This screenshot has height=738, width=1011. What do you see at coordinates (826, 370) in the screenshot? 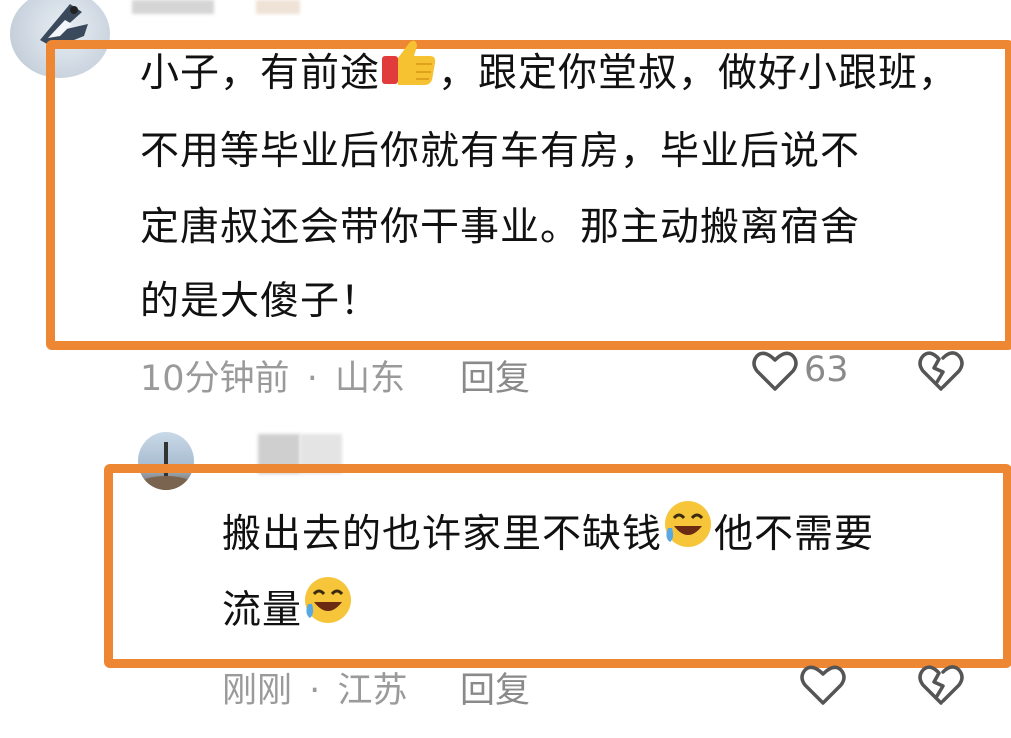
I see `like-count: 63` at bounding box center [826, 370].